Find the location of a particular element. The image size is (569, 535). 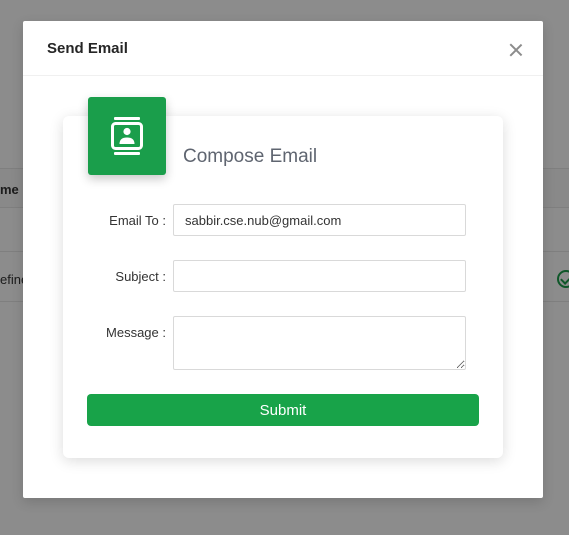

modal-title: Send Email is located at coordinates (87, 48).